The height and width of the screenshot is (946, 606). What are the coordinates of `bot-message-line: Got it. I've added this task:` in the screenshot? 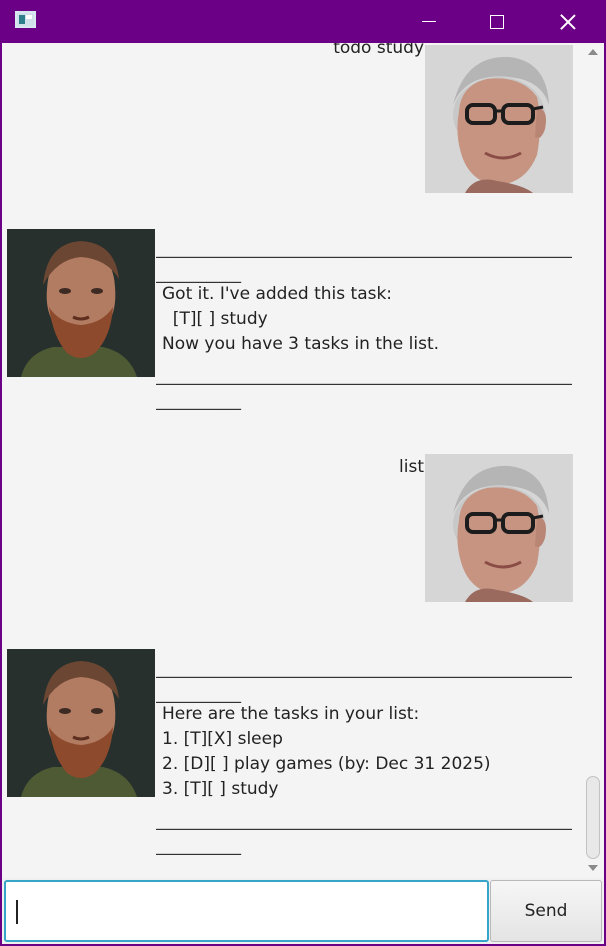 It's located at (277, 294).